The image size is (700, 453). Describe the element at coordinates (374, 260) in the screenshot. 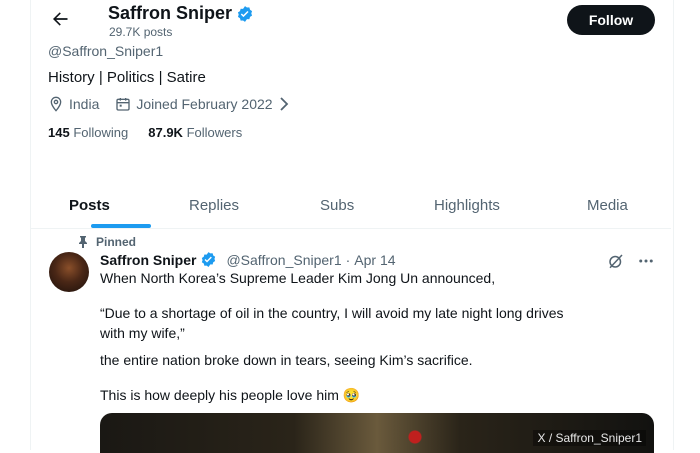

I see `post-date: Apr 14` at that location.